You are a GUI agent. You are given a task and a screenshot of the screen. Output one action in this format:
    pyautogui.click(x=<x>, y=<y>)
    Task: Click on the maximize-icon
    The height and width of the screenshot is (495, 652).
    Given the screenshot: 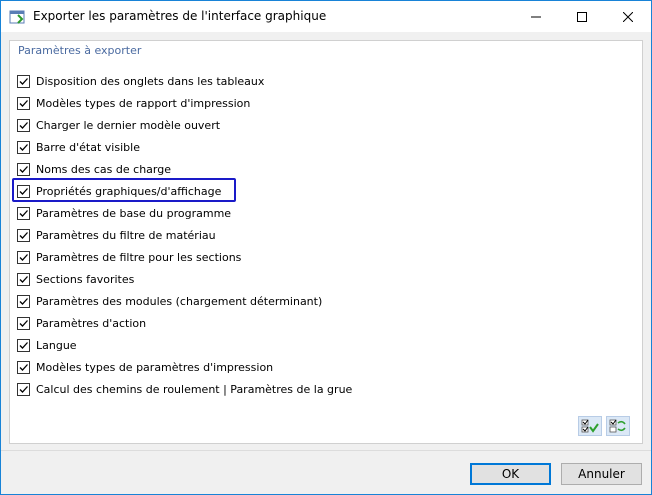 What is the action you would take?
    pyautogui.click(x=582, y=16)
    